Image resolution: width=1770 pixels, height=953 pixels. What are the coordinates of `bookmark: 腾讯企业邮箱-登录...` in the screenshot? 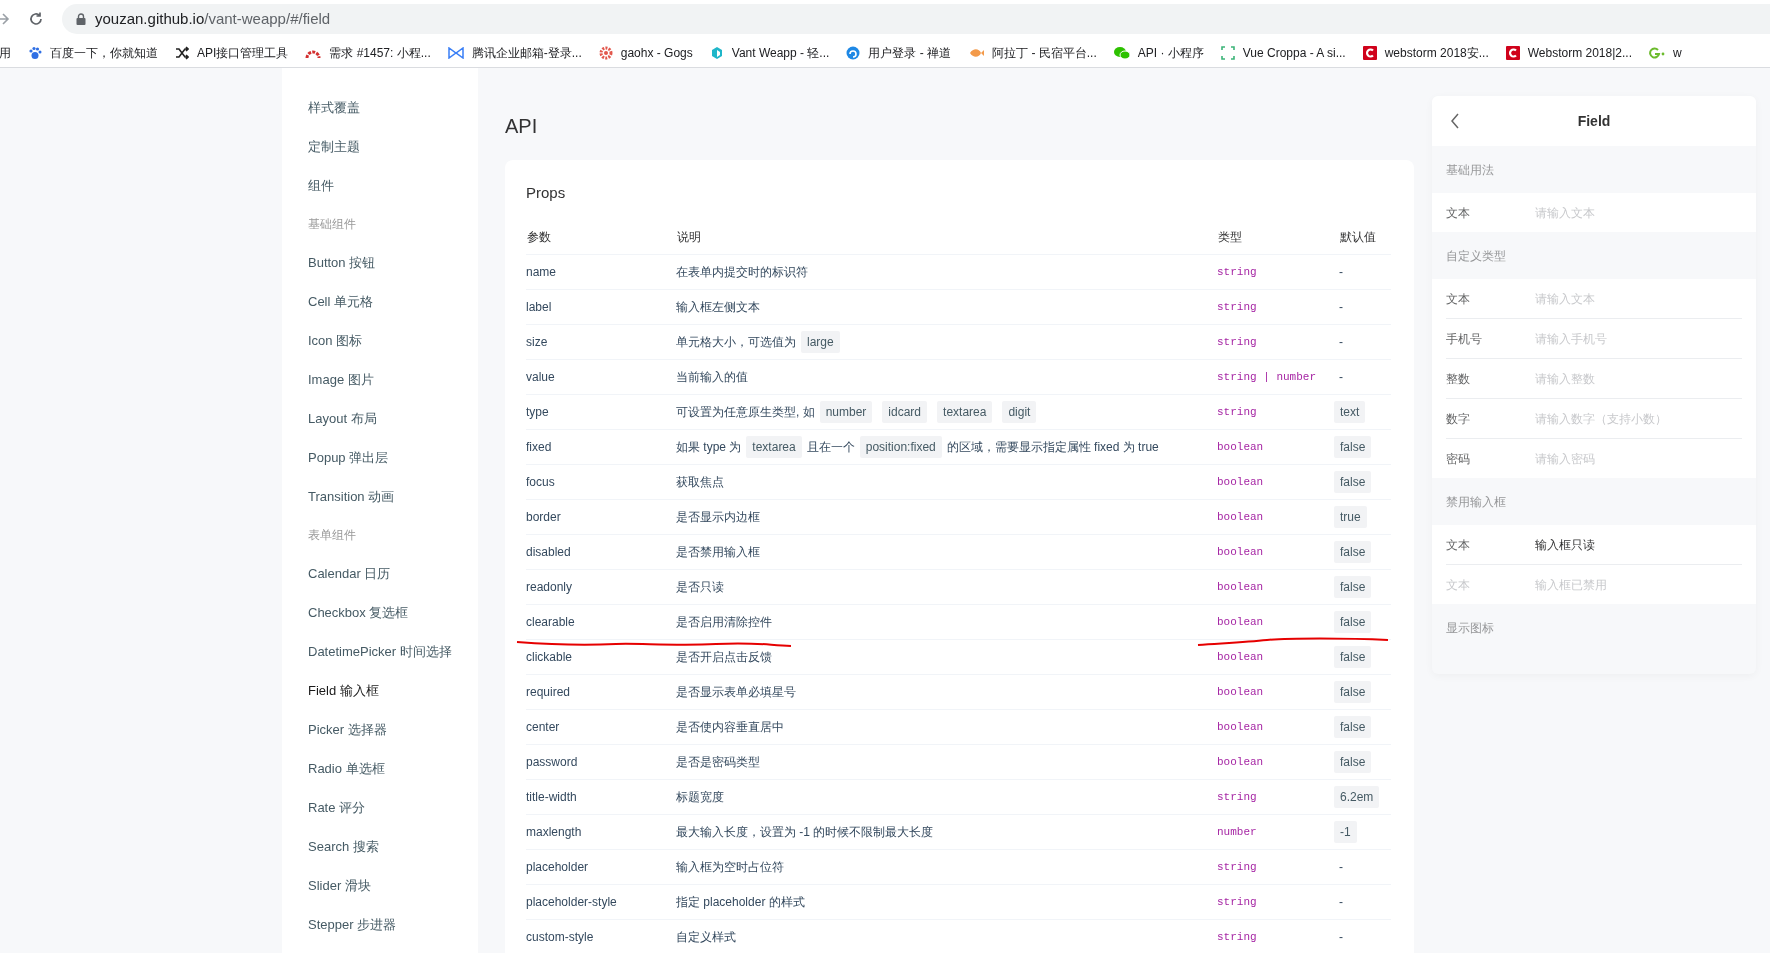 It's located at (514, 52).